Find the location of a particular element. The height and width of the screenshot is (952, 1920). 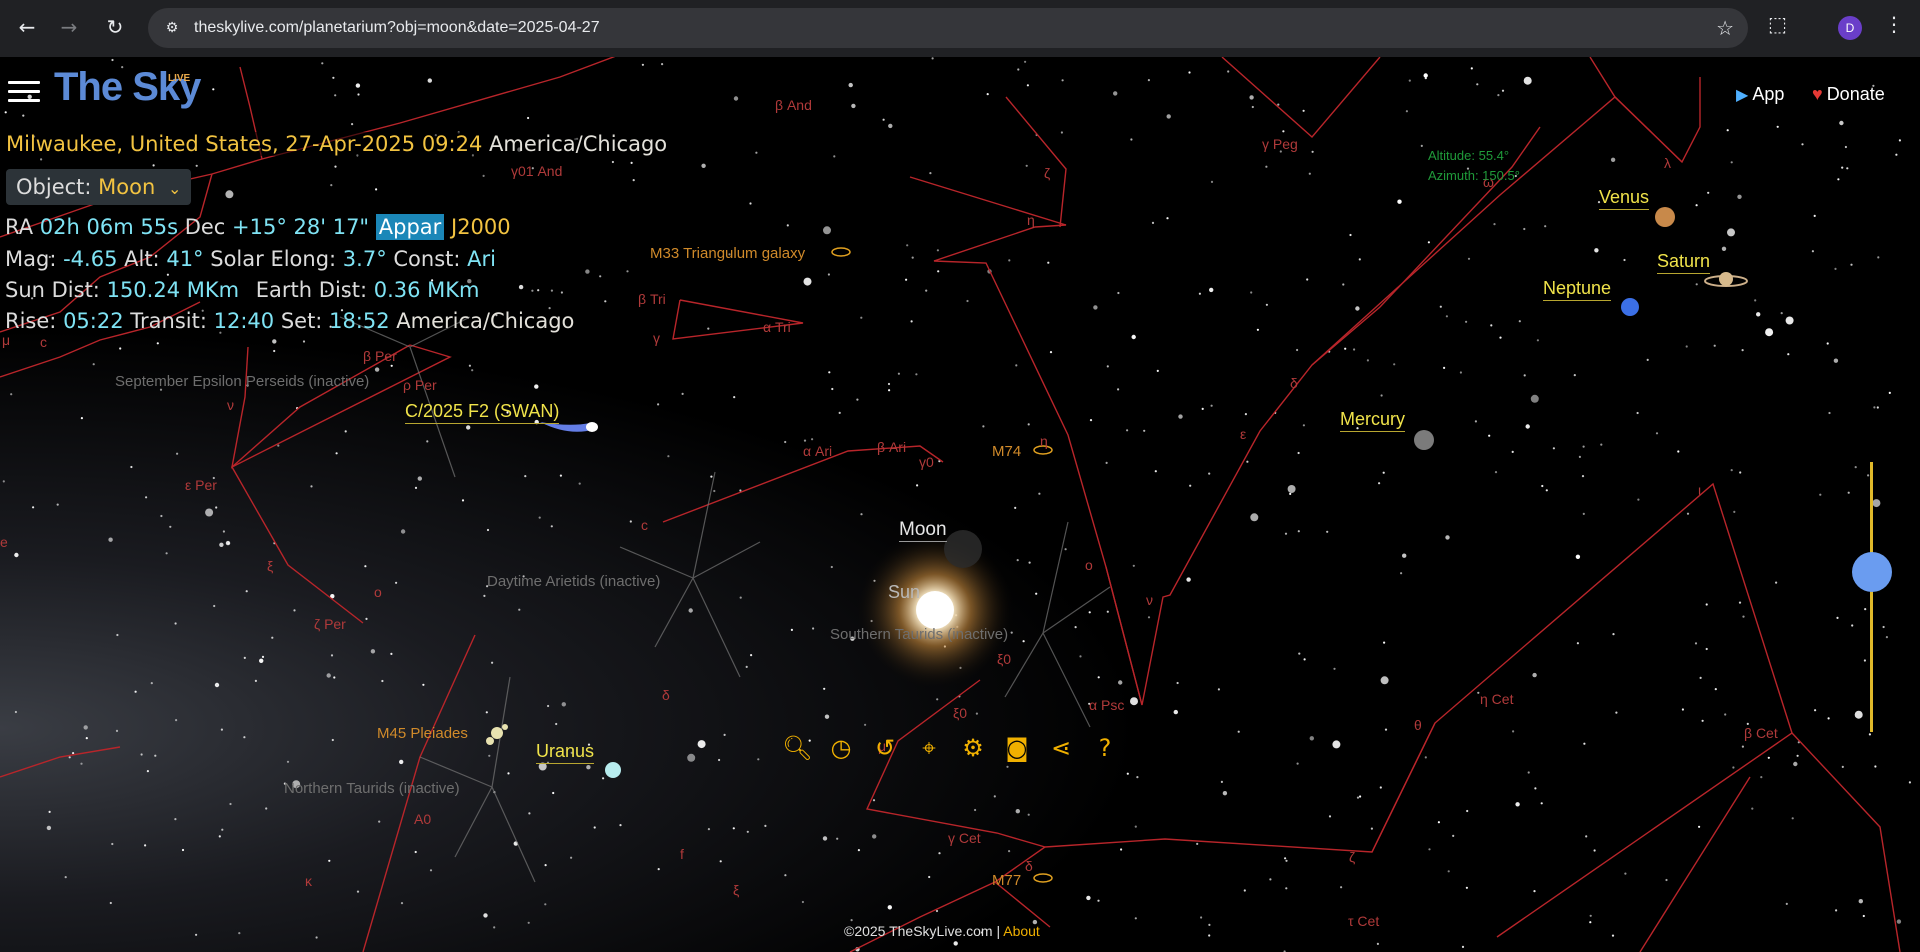

transit-label: Transit: is located at coordinates (168, 321).